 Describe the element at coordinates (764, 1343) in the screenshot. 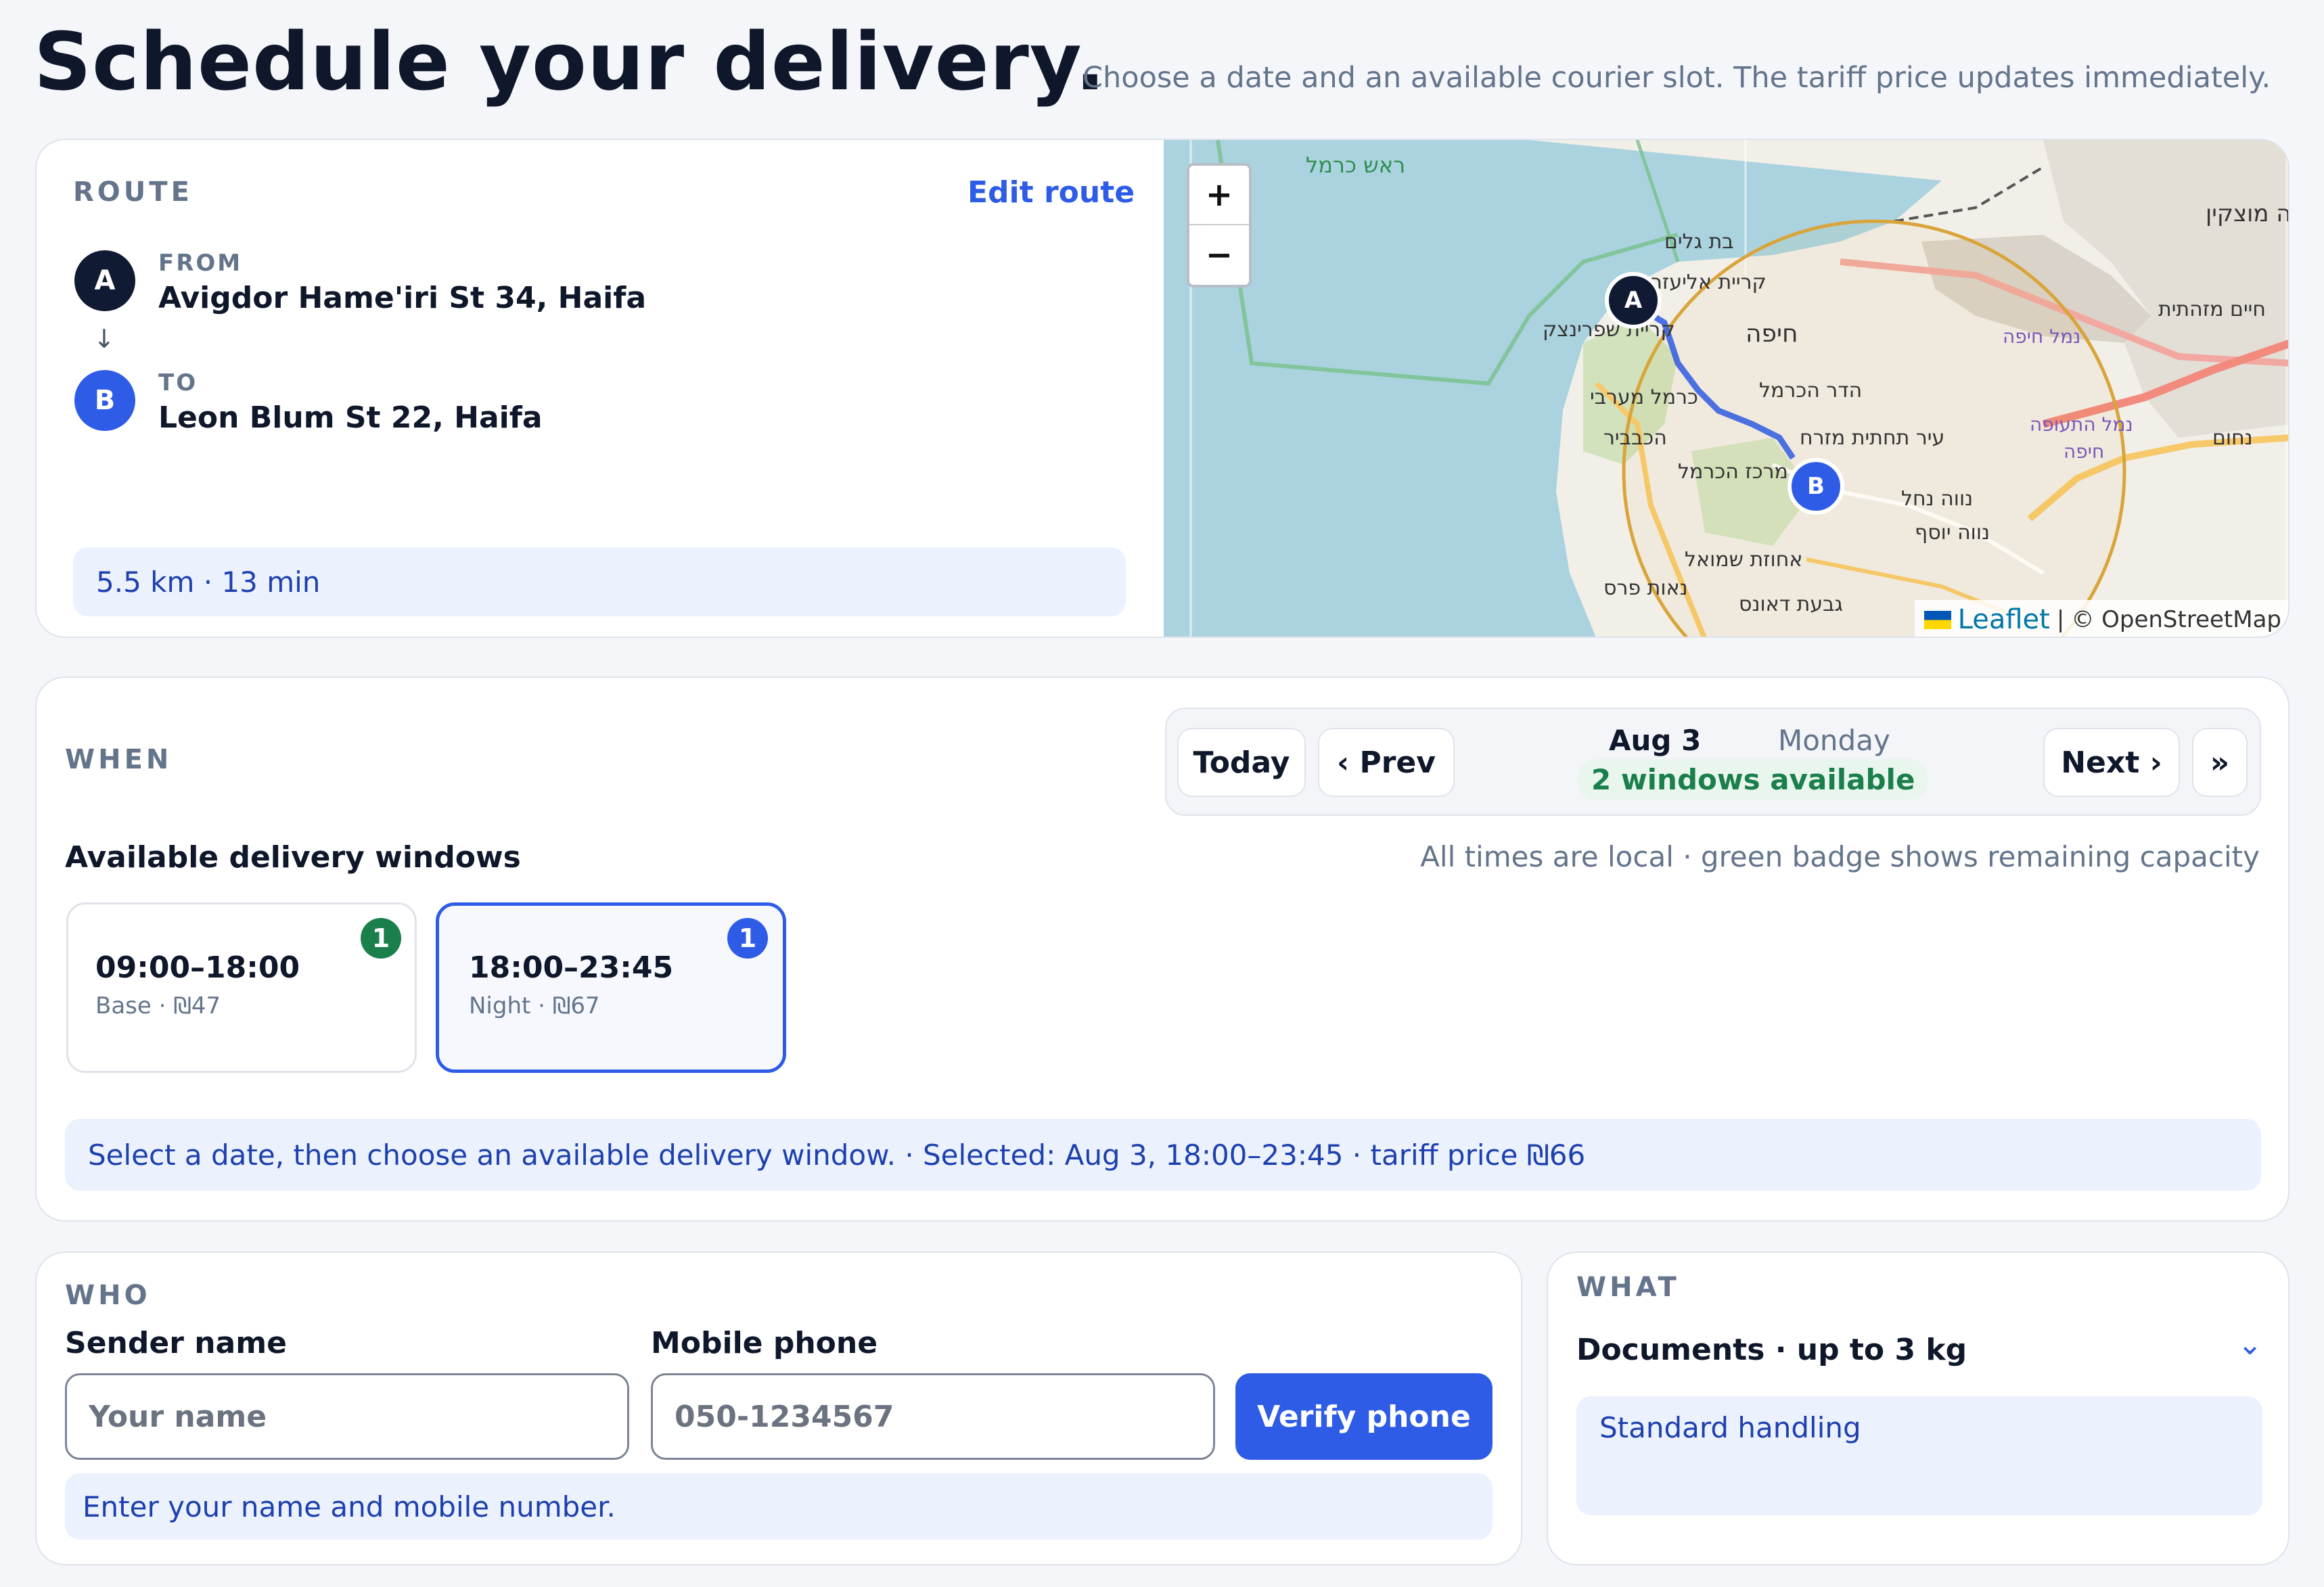

I see `mobile-phone-label: Mobile phone` at that location.